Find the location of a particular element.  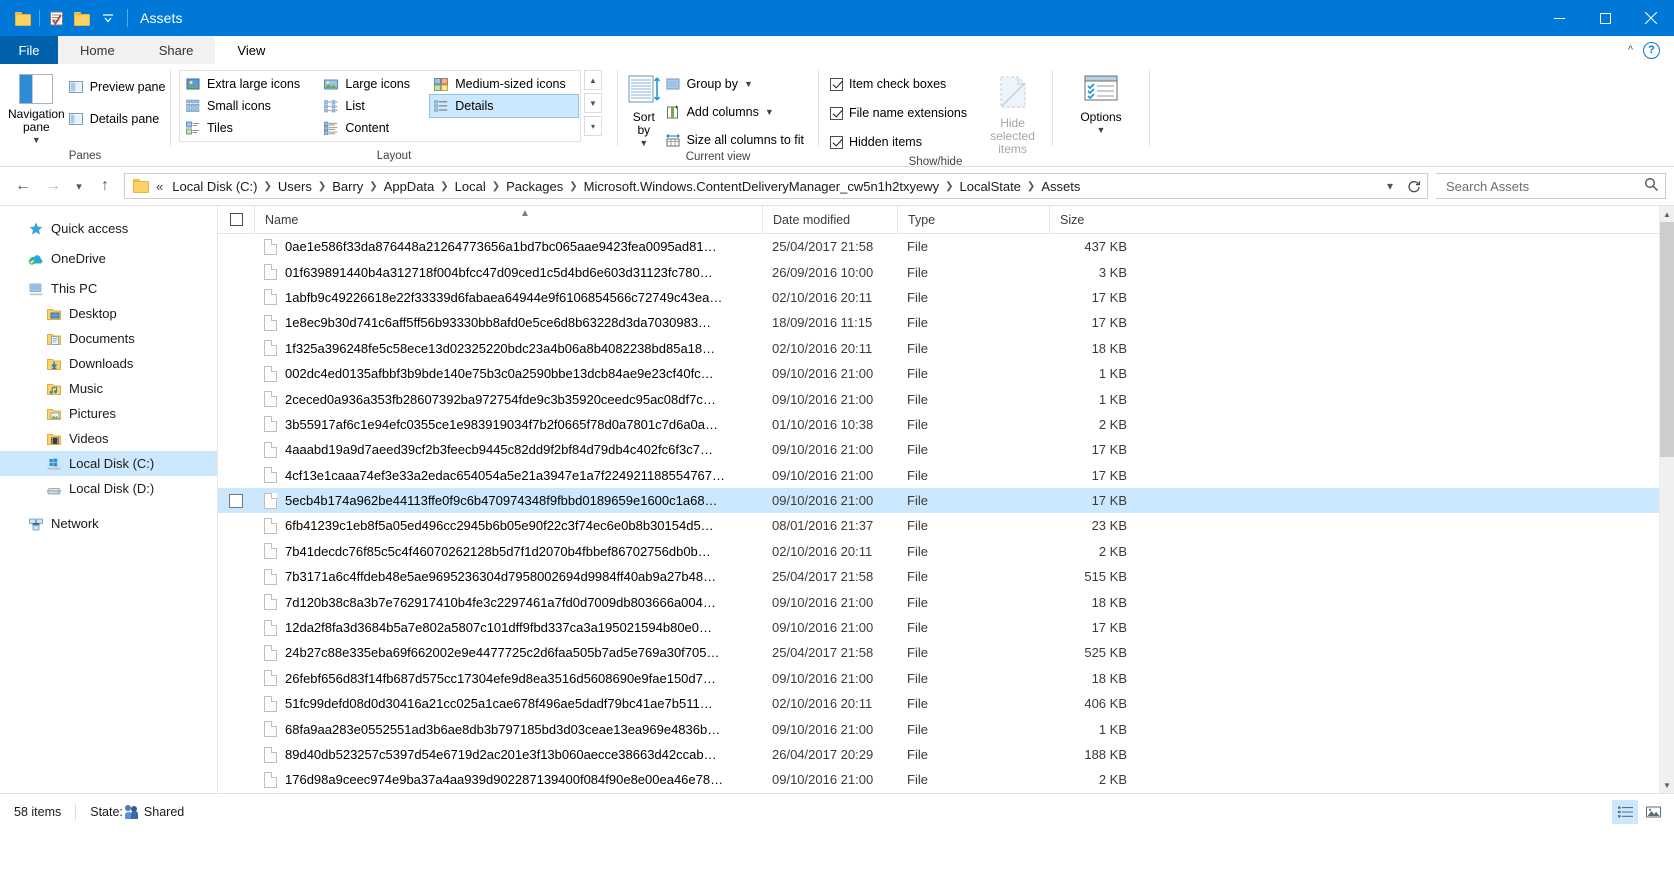

navigation-pane-button: Navigation pane ▼ is located at coordinates (36, 108).